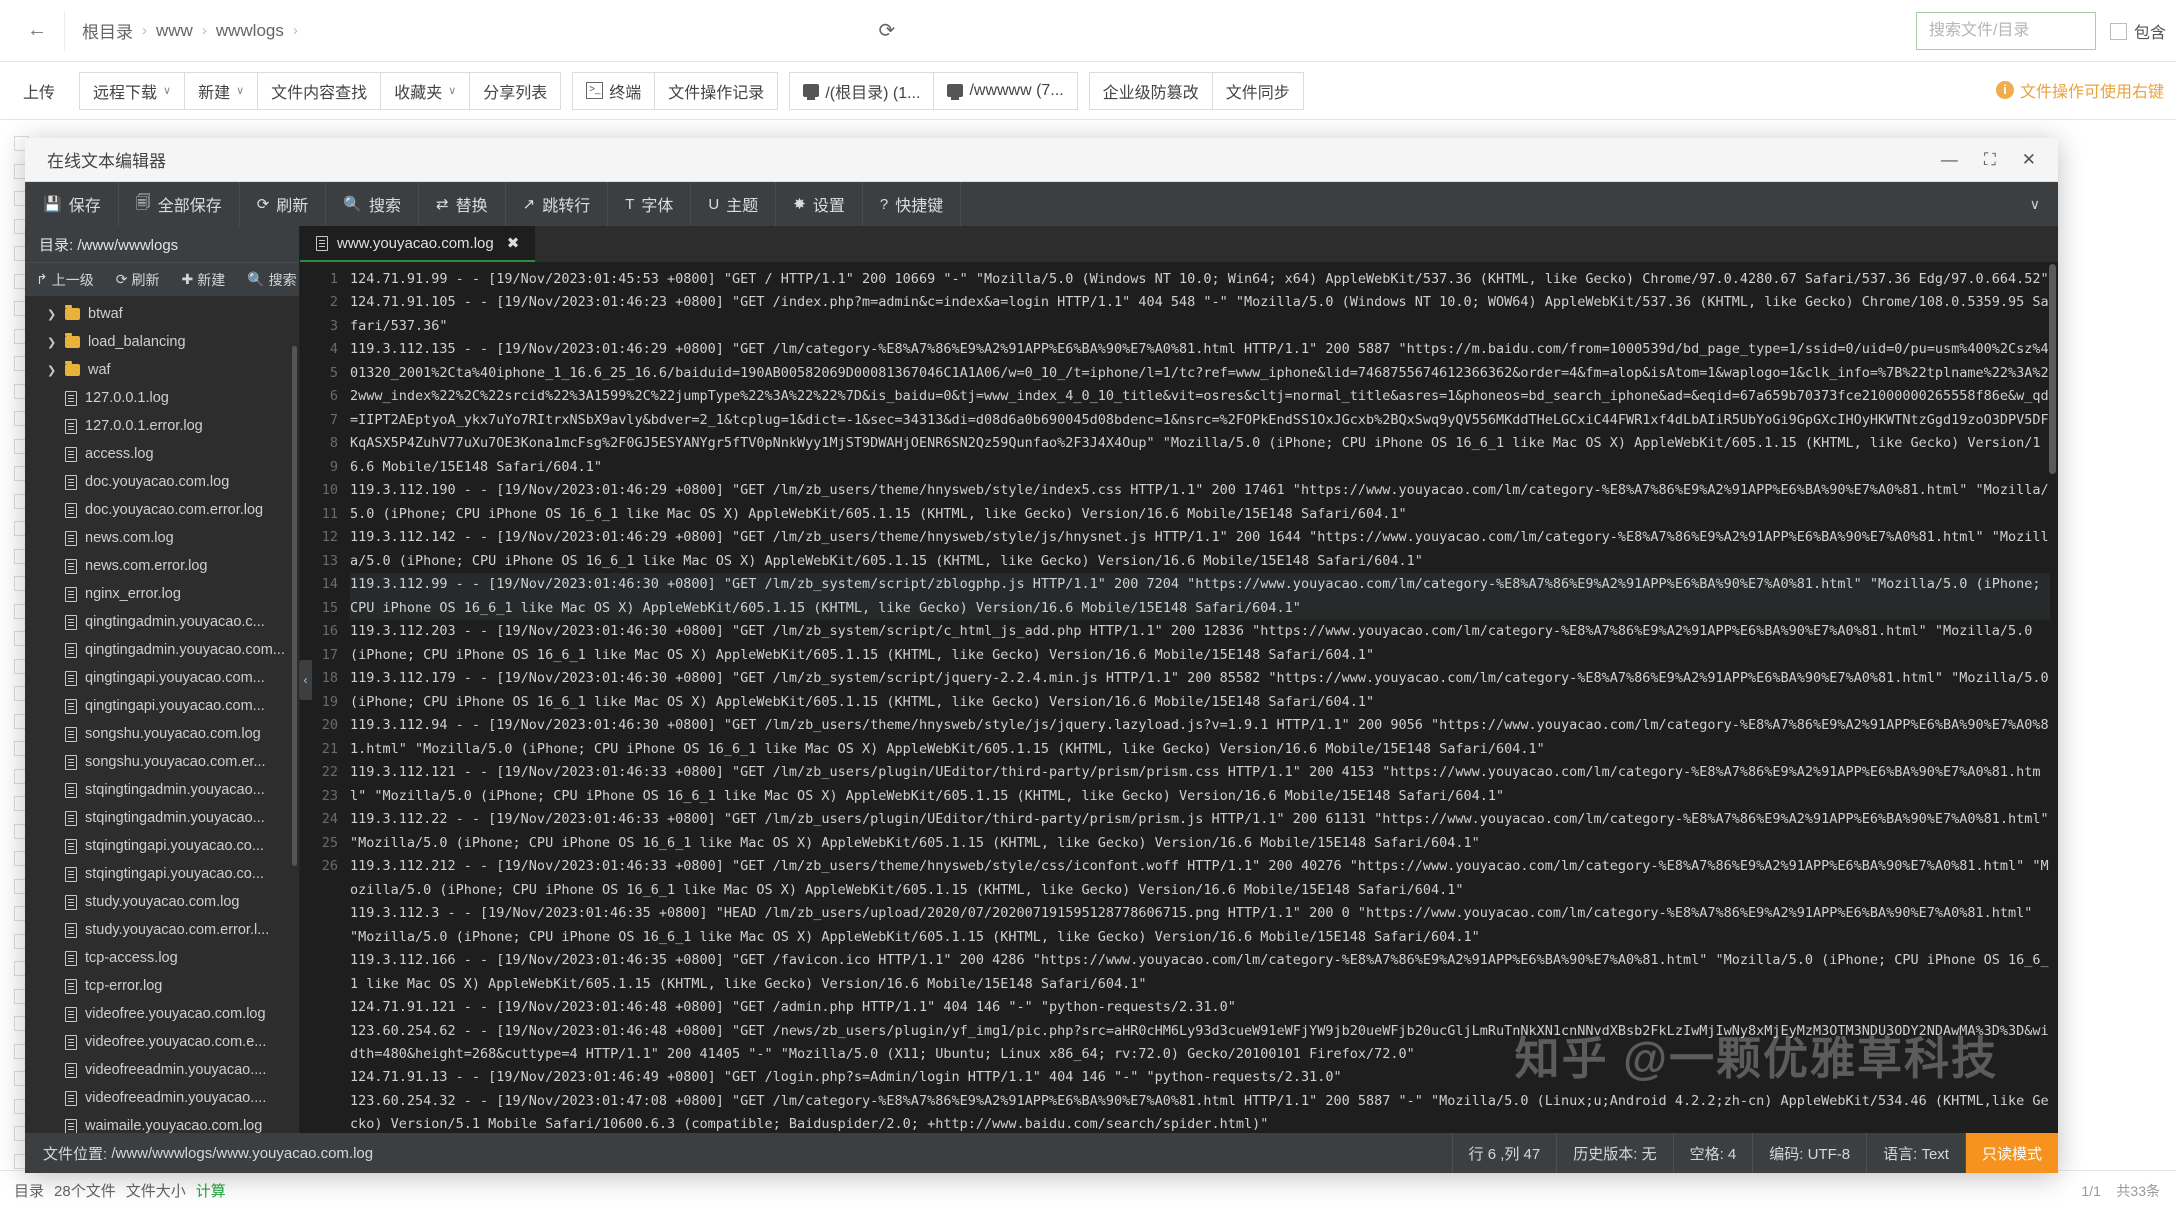  I want to click on encoding: 编码: UTF-8, so click(1809, 1153).